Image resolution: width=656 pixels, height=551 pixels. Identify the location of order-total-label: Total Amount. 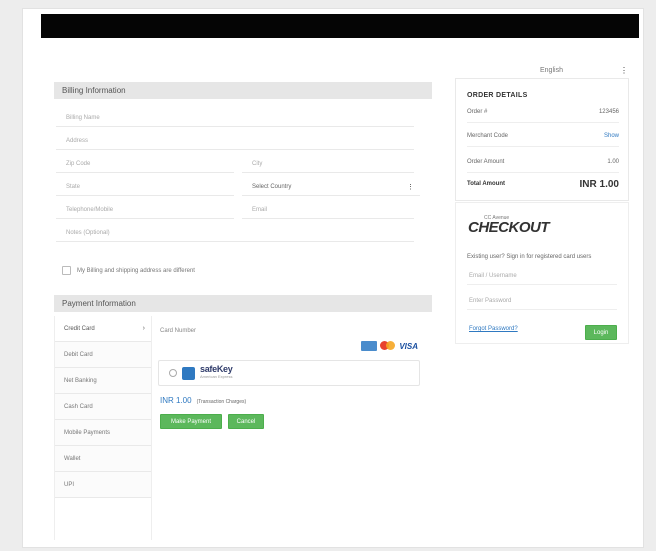
(486, 184).